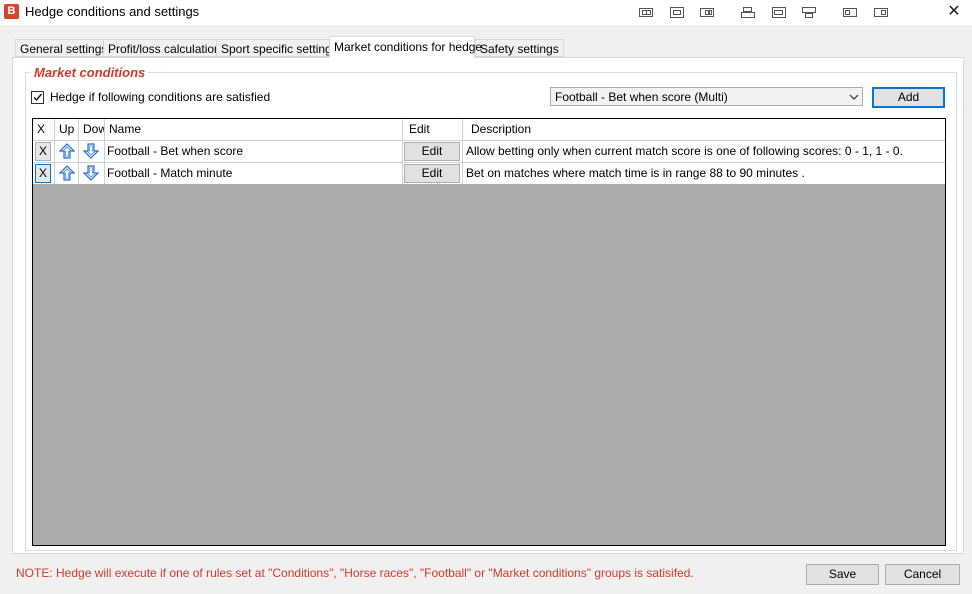 The image size is (972, 594). Describe the element at coordinates (486, 12) in the screenshot. I see `title-bar: B Hedge conditions and settings ✕` at that location.